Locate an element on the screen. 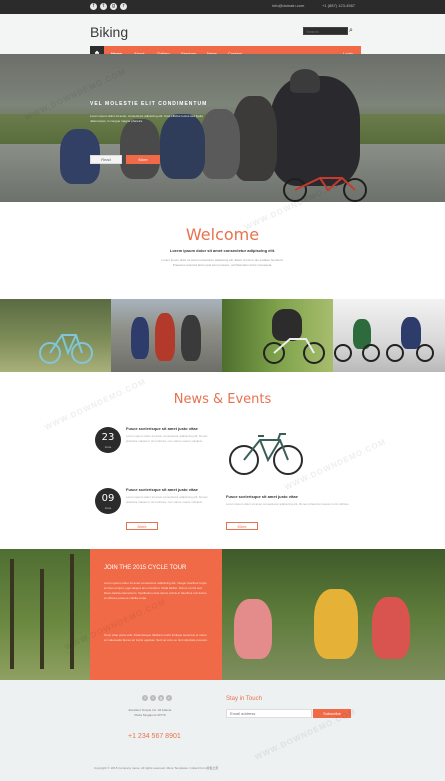 The image size is (445, 781). footer-phone: +1 234 567 8901 is located at coordinates (154, 736).